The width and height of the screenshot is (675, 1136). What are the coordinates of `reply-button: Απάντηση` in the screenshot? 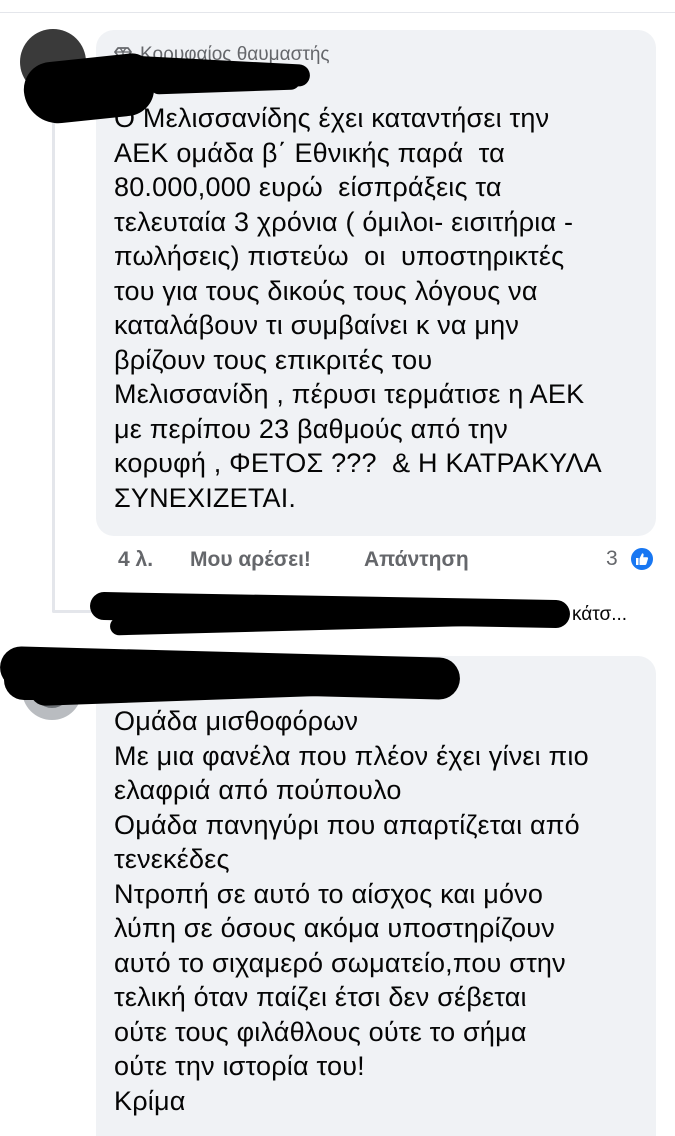 It's located at (416, 560).